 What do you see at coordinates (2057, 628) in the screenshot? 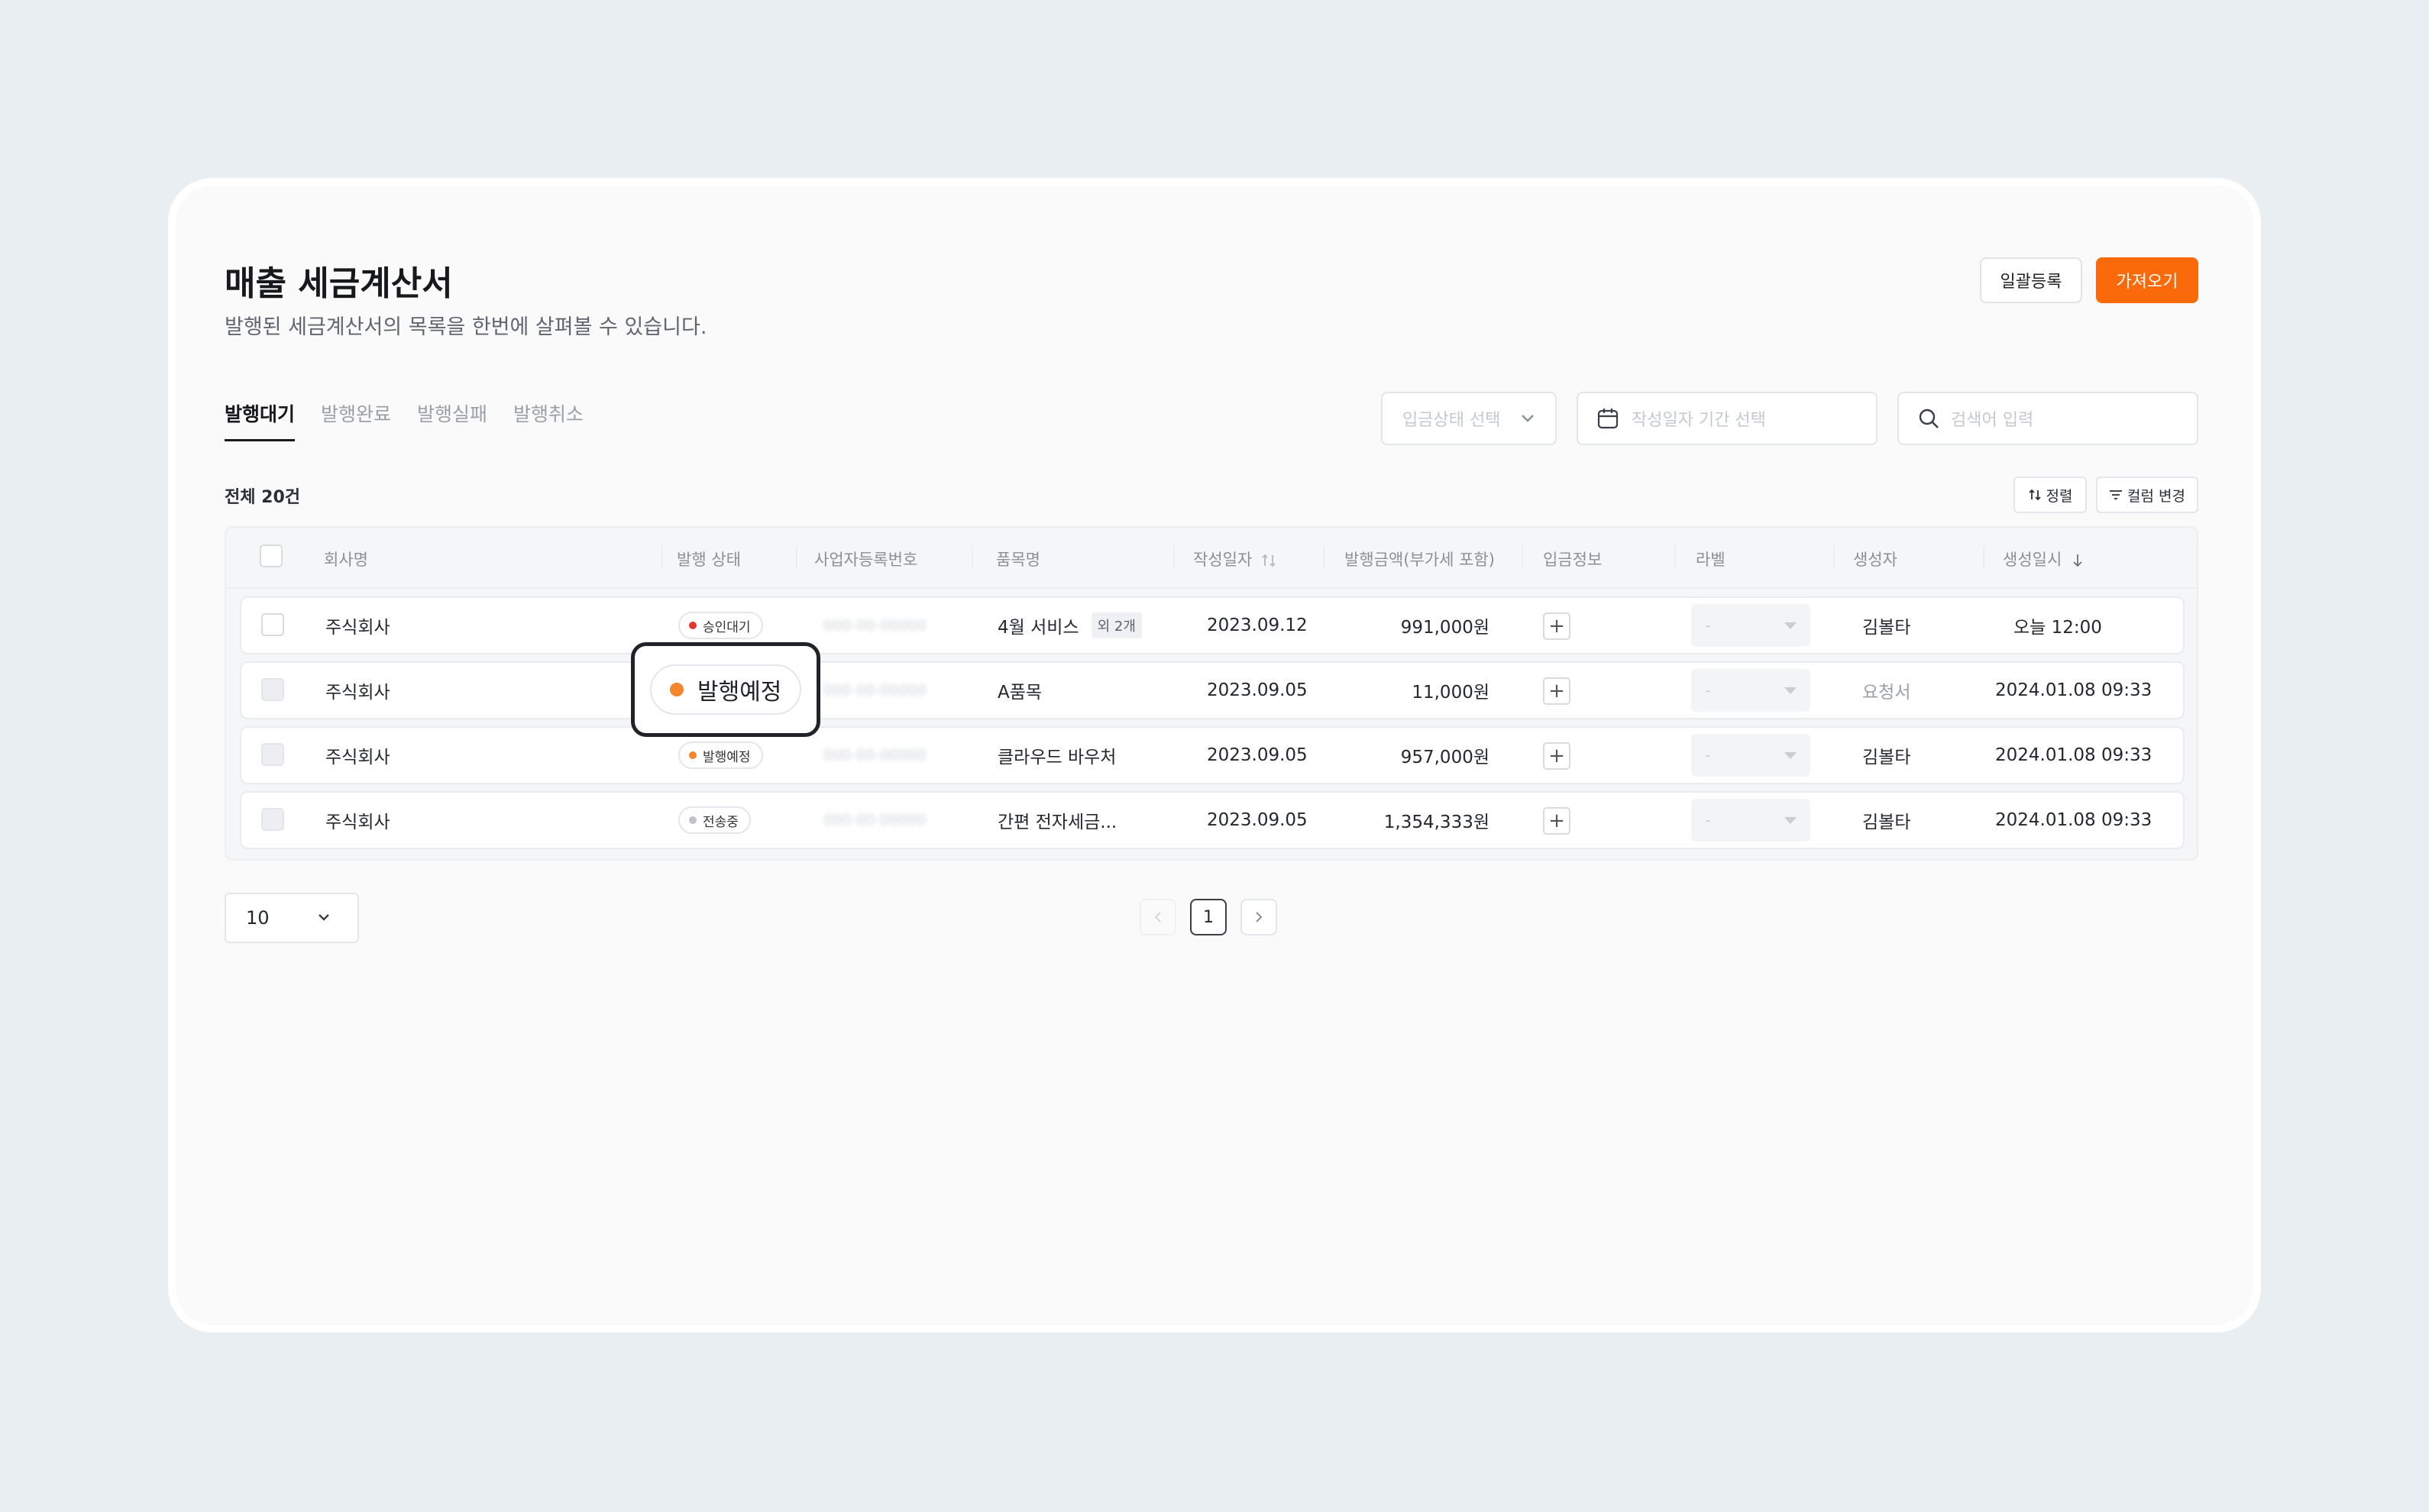
I see `created-at: 오늘 12:00` at bounding box center [2057, 628].